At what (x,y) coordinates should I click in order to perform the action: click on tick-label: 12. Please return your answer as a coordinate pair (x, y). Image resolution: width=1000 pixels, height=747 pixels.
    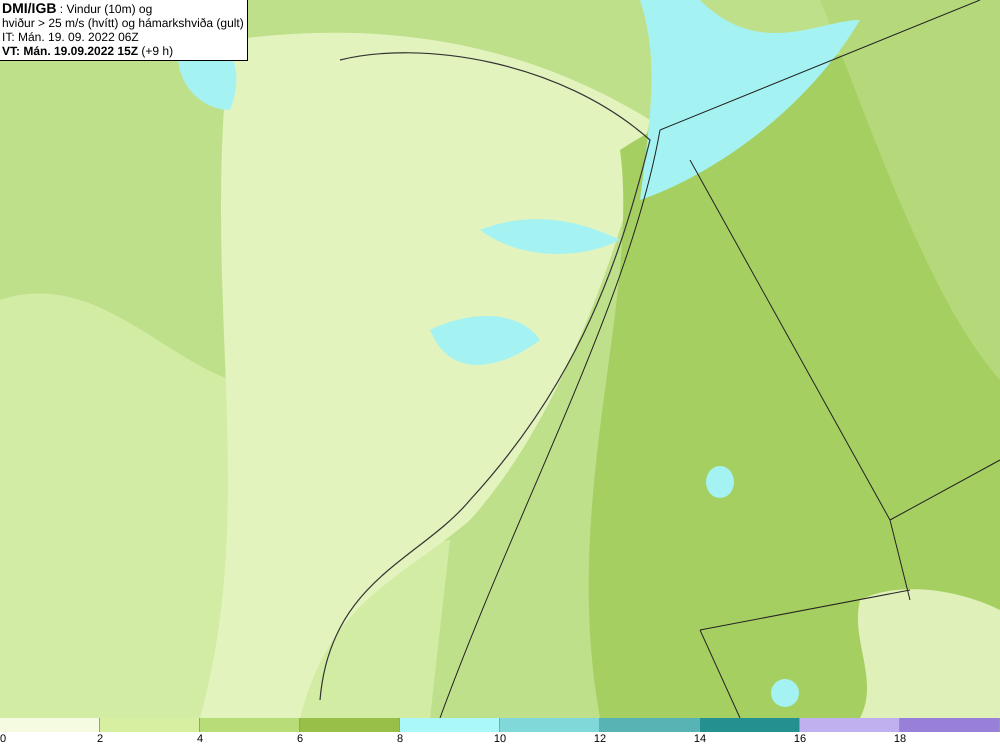
    Looking at the image, I should click on (600, 739).